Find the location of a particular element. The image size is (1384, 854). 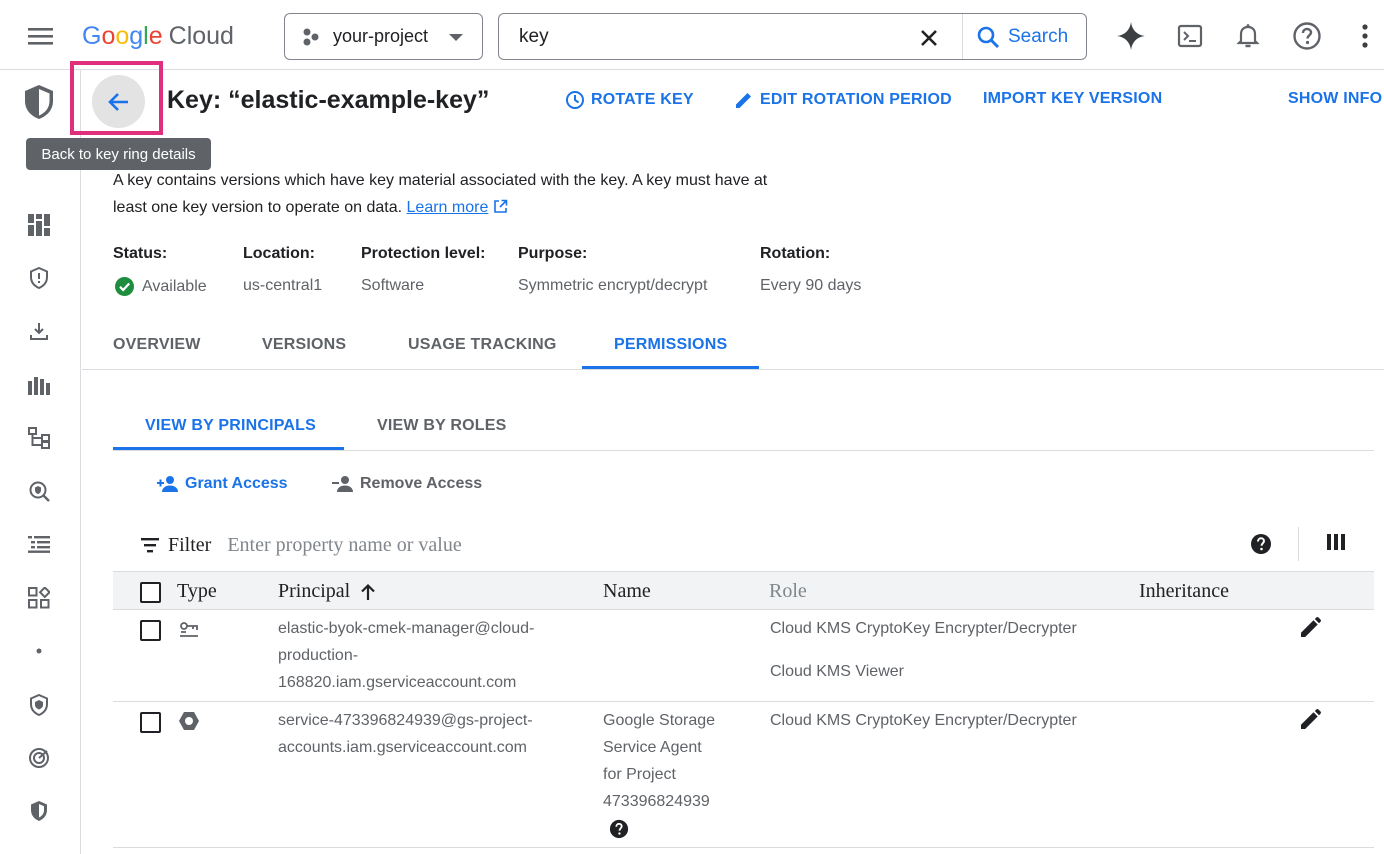

edit-rotation-label: EDIT ROTATION PERIOD is located at coordinates (856, 99).